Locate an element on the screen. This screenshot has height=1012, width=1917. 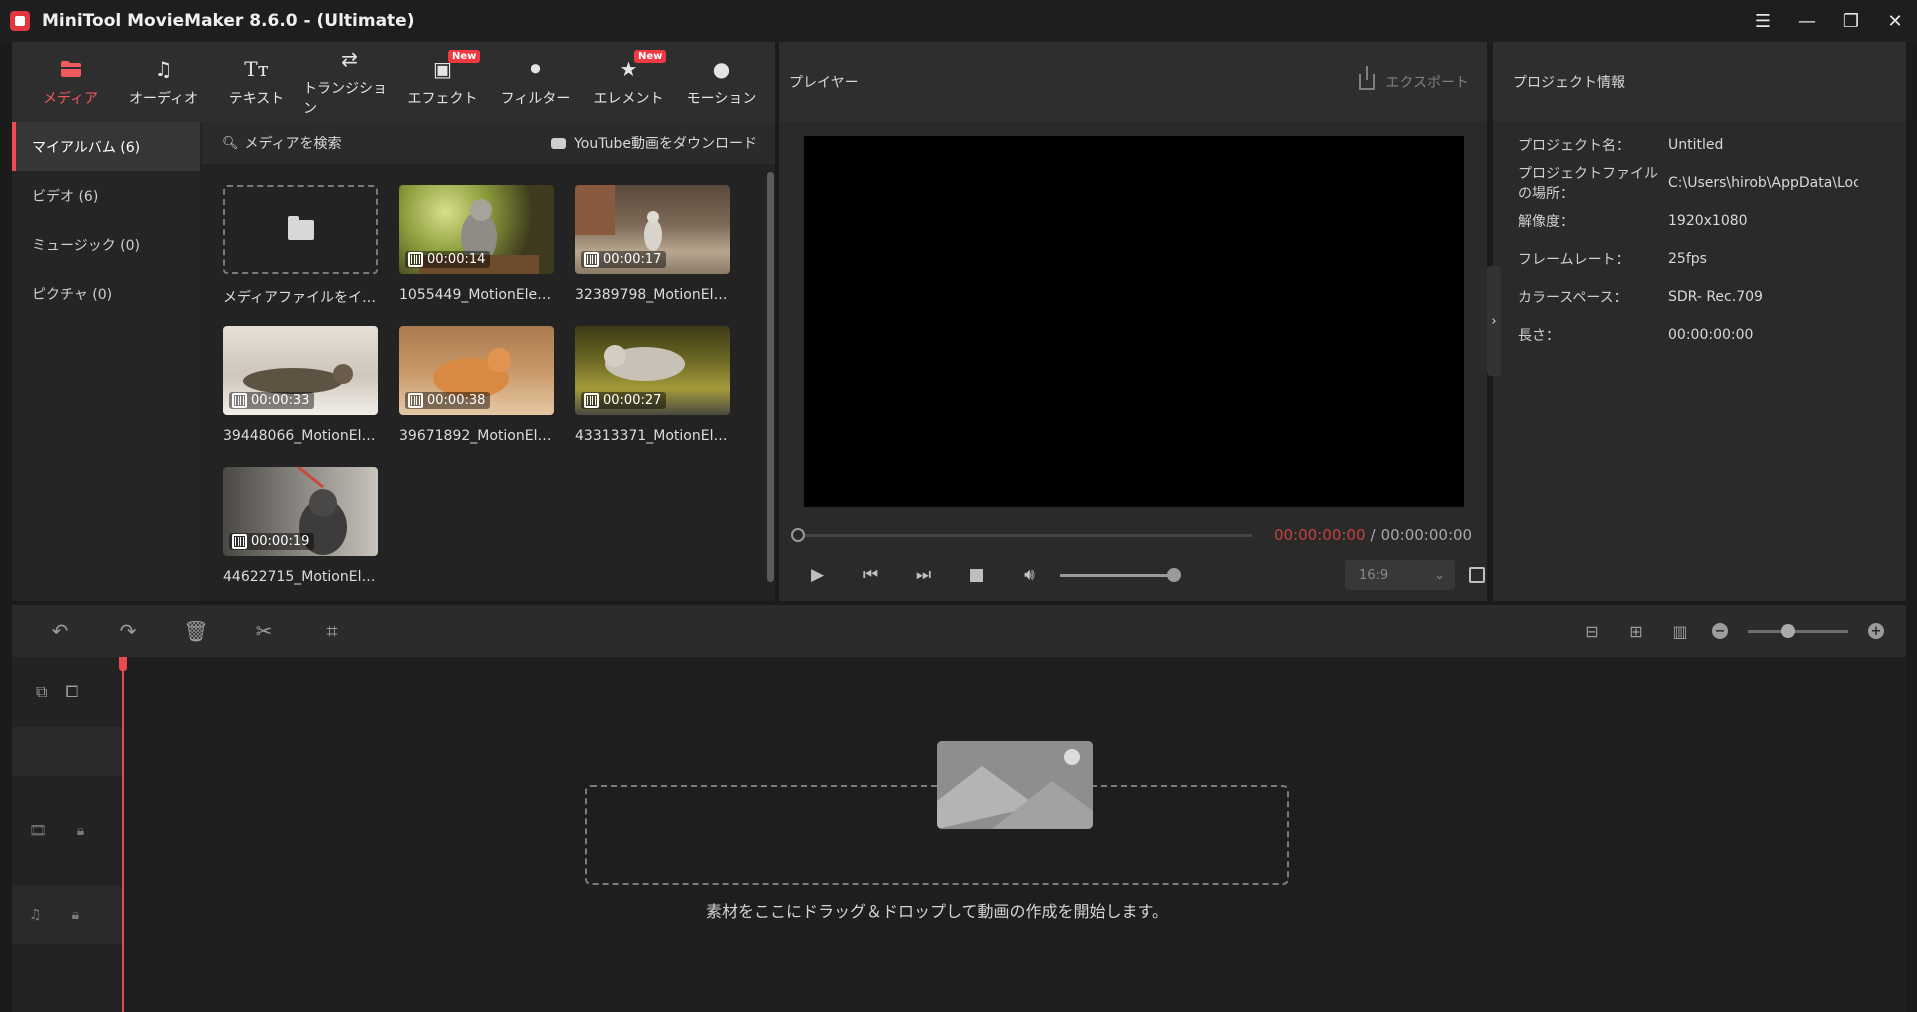
progress-slider is located at coordinates (1021, 534).